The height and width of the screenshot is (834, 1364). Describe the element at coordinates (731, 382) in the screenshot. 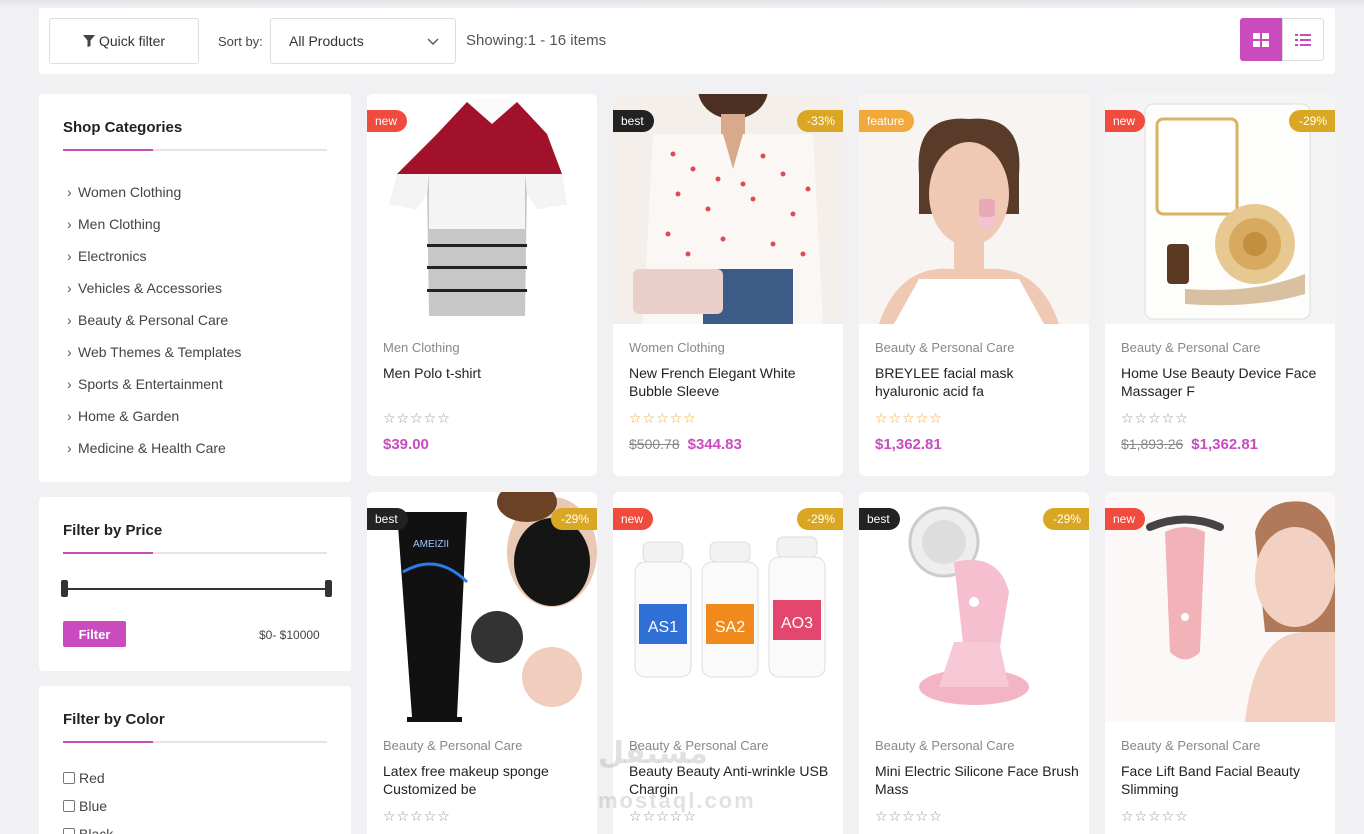

I see `product-title: New French Elegant White Bubble Sleeve` at that location.